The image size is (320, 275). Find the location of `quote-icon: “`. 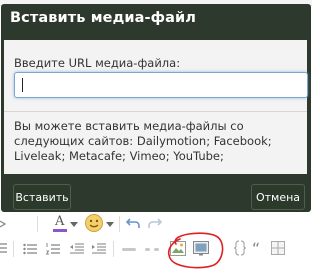

quote-icon: “ is located at coordinates (256, 248).